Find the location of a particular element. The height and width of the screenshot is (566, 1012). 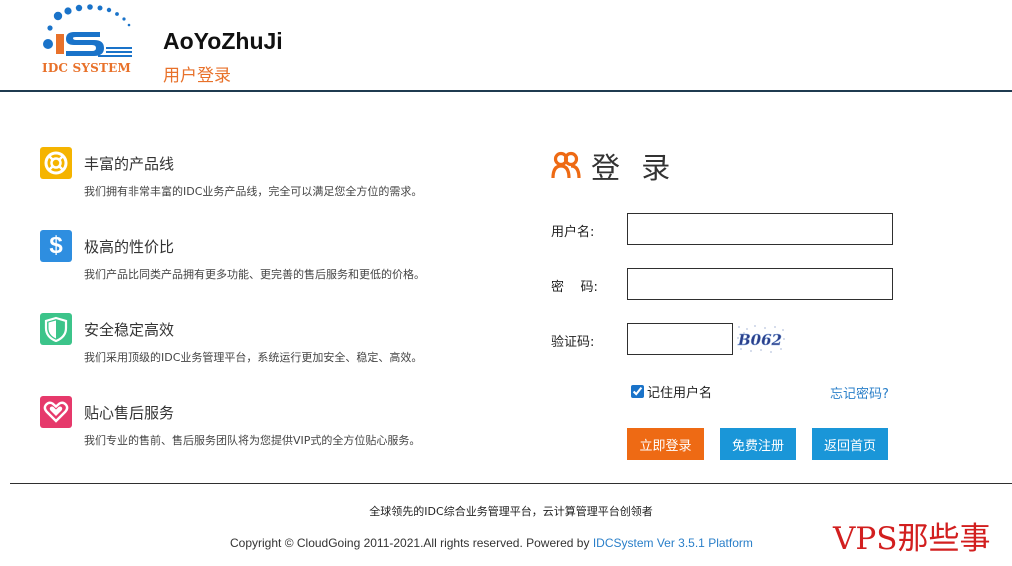

feature-desc: 我们专业的售前、售后服务团队将为您提供VIP式的全方位贴心服务。 is located at coordinates (252, 440).